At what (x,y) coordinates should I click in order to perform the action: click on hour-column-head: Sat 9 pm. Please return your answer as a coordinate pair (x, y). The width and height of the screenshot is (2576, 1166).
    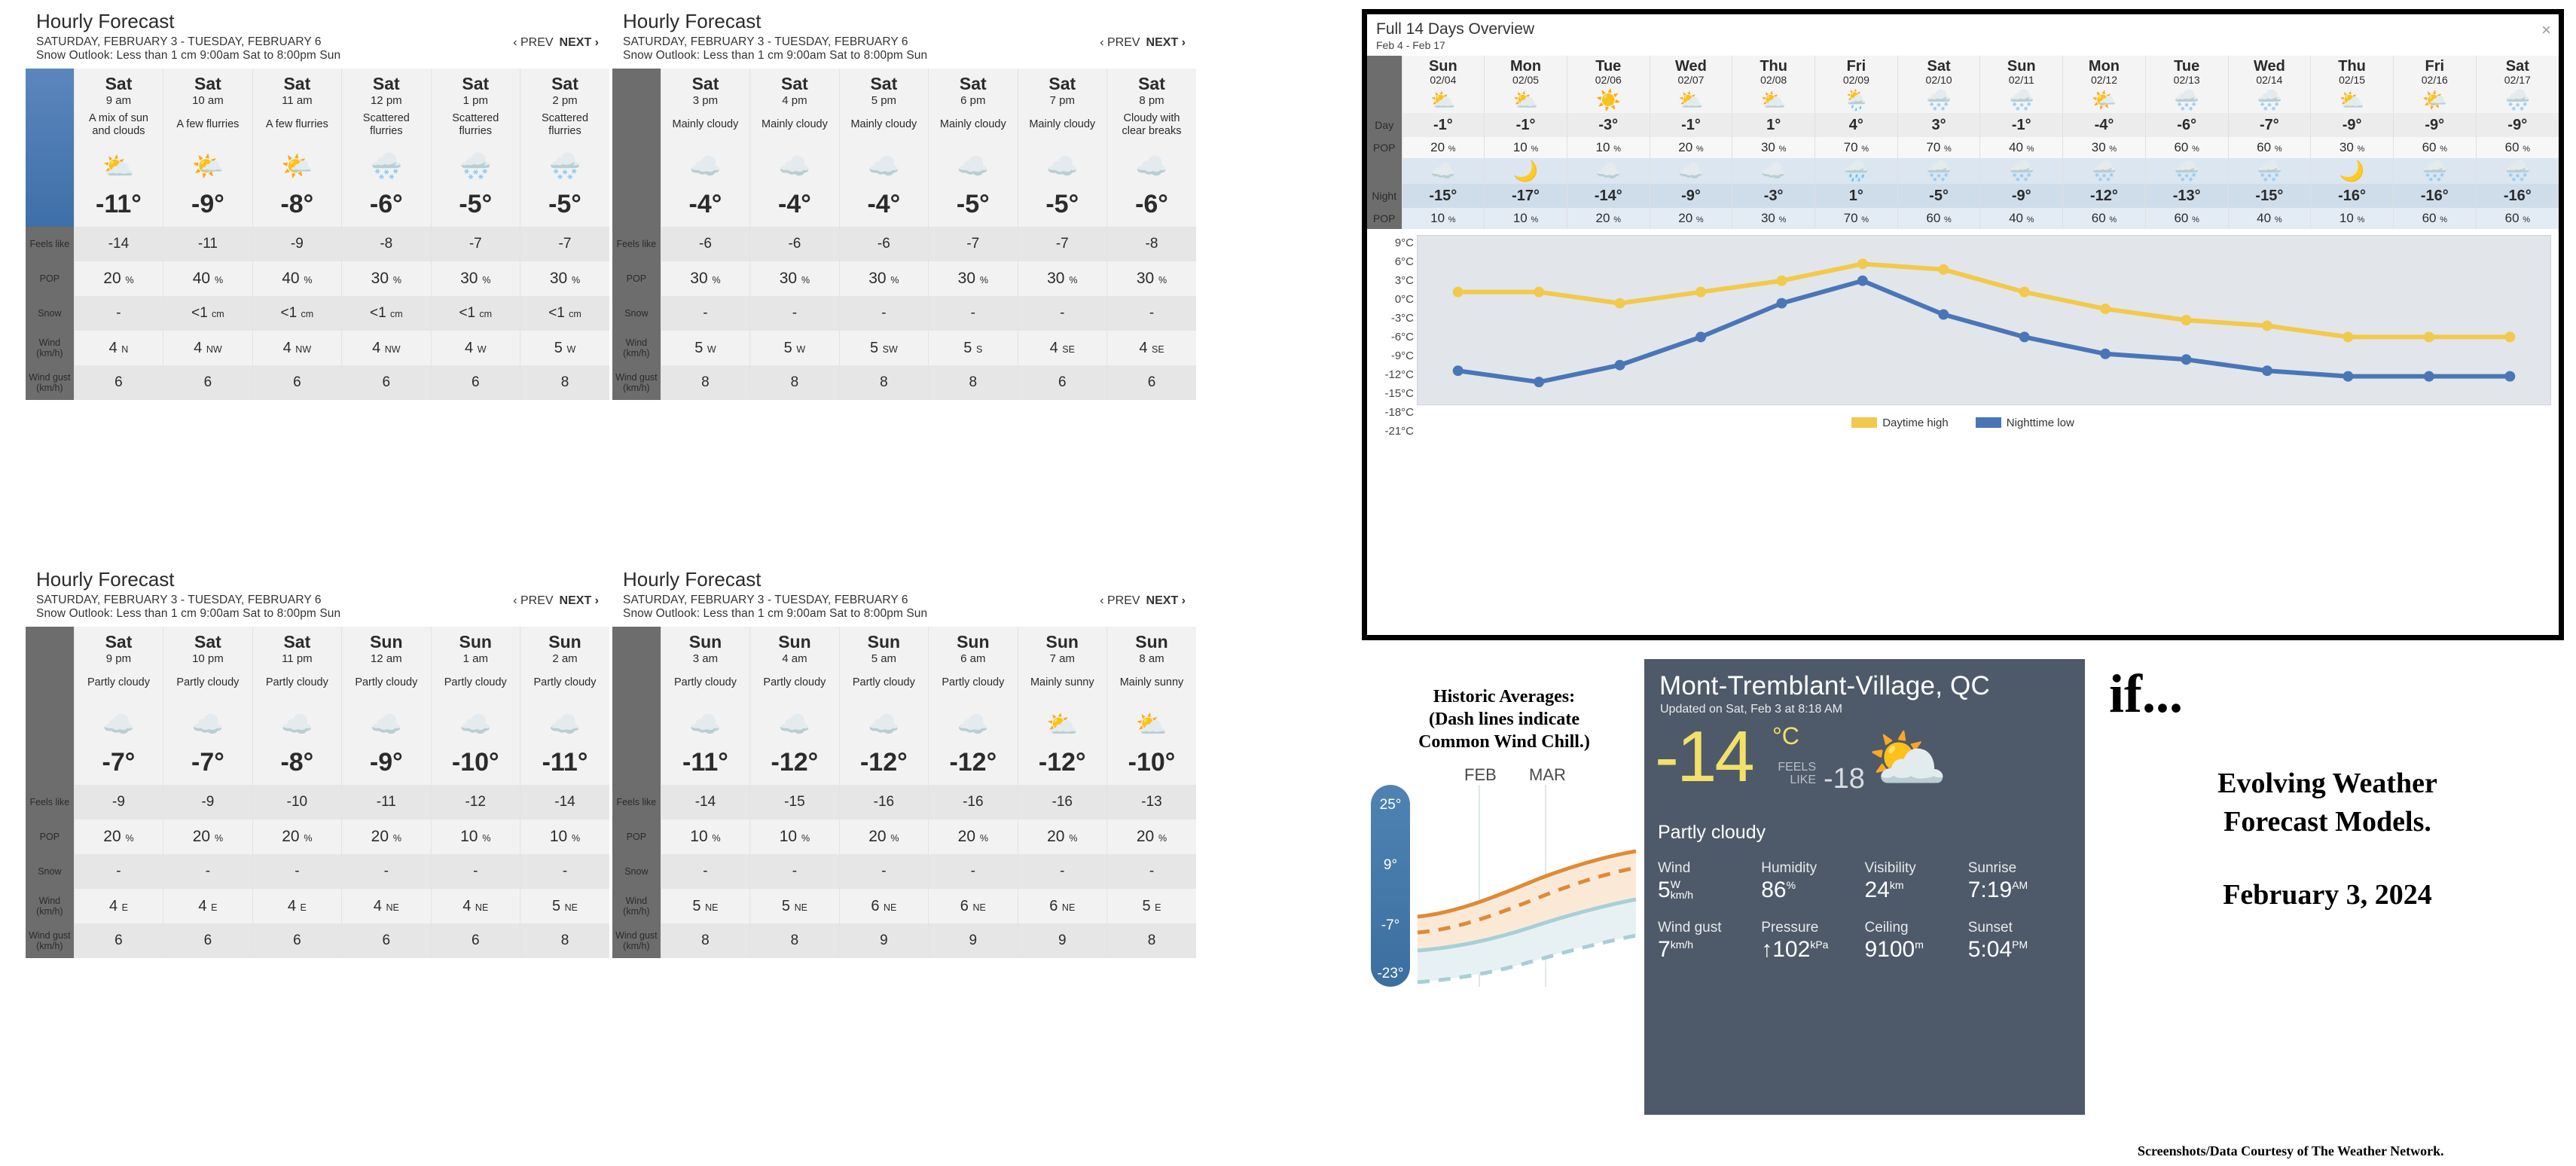
    Looking at the image, I should click on (118, 646).